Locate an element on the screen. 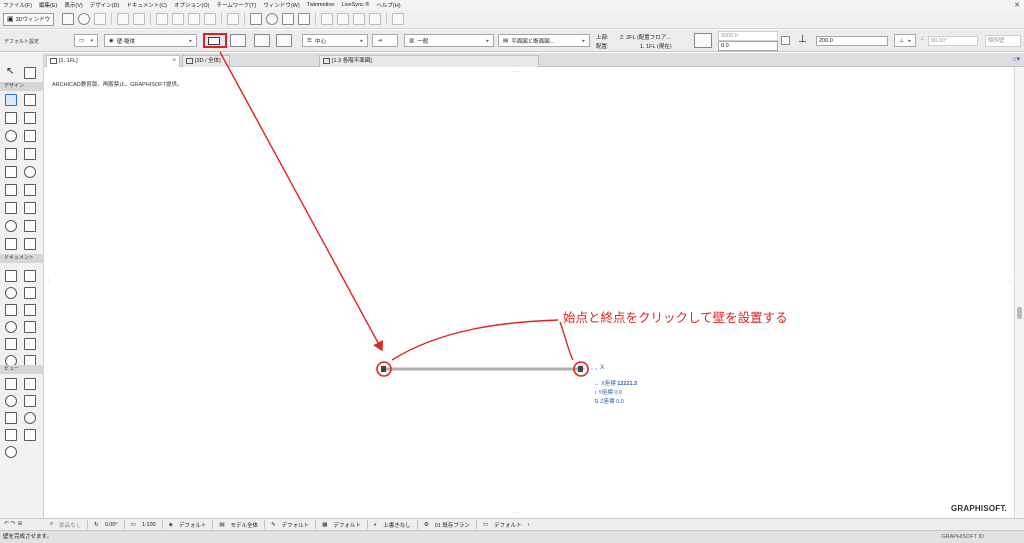 Image resolution: width=1024 pixels, height=543 pixels. structure-display-value: デフォルト is located at coordinates (508, 525).